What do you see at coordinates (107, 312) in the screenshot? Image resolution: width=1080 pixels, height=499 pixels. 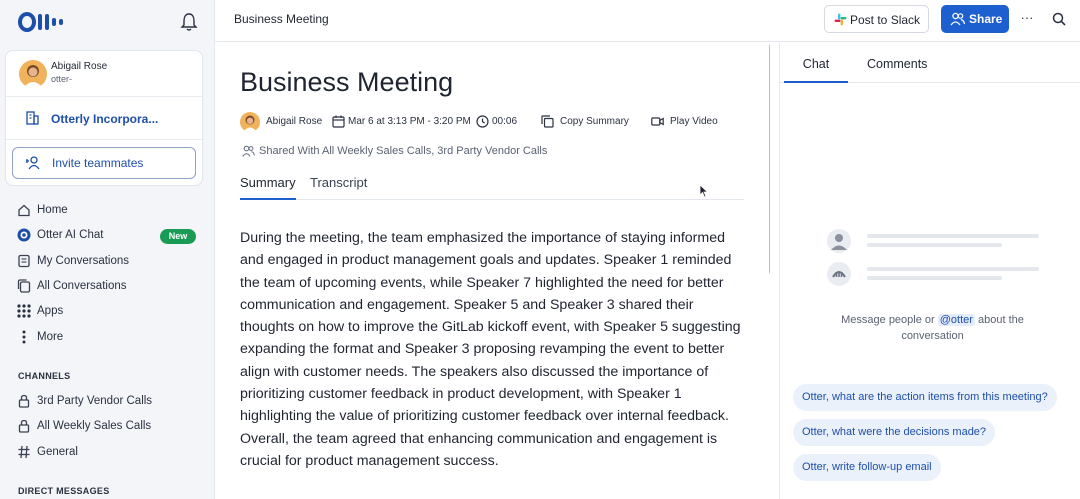 I see `nav-item-apps: Apps` at bounding box center [107, 312].